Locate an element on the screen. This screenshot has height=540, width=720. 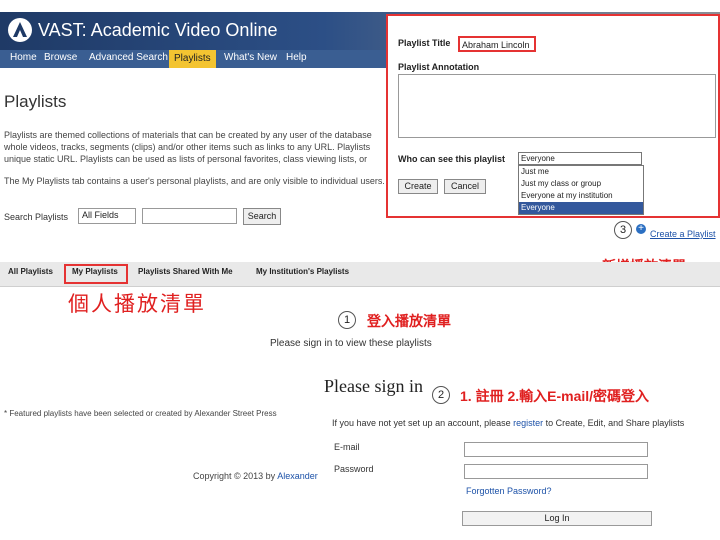
playlist-title-input: Abraham Lincoln is located at coordinates (497, 44).